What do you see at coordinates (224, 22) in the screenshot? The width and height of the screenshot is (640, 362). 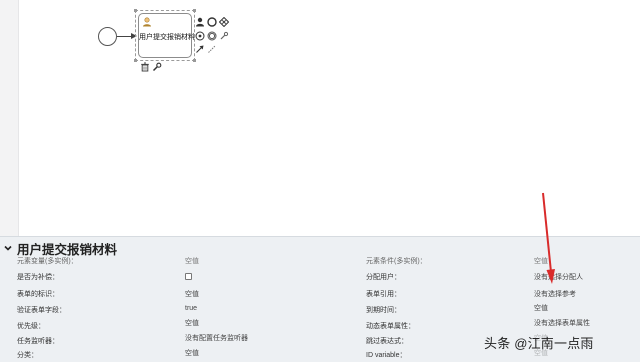 I see `add-gateway-icon` at bounding box center [224, 22].